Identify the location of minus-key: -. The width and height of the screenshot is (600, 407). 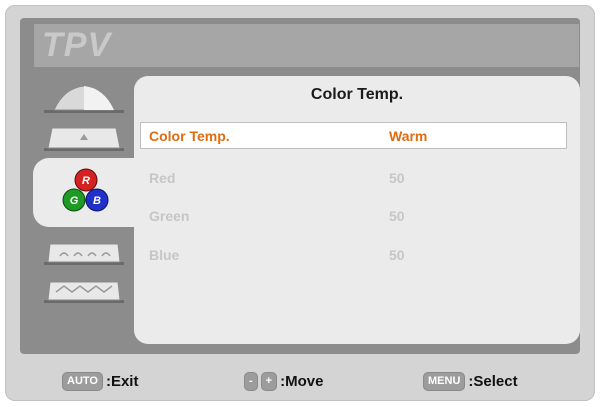
(251, 381).